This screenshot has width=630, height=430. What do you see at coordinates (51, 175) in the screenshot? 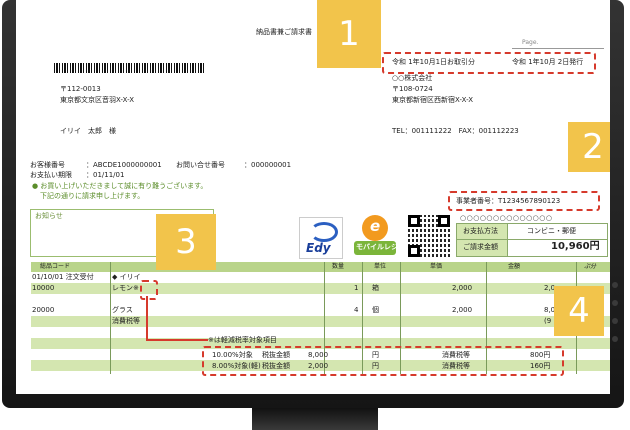
I see `due-label: お支払い期限` at bounding box center [51, 175].